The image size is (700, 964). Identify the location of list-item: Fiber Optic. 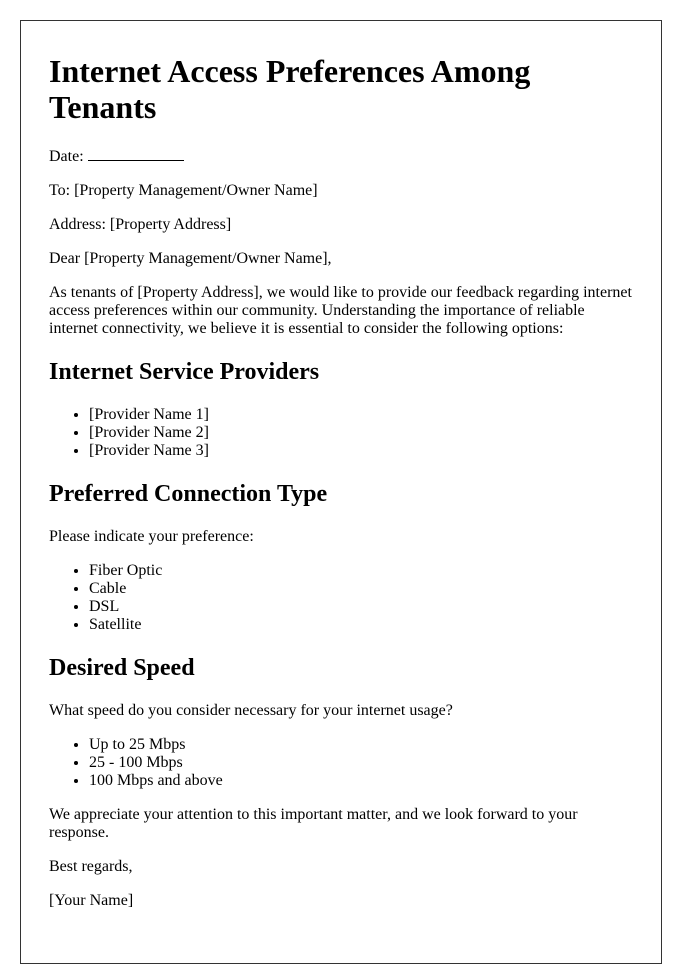
(361, 571).